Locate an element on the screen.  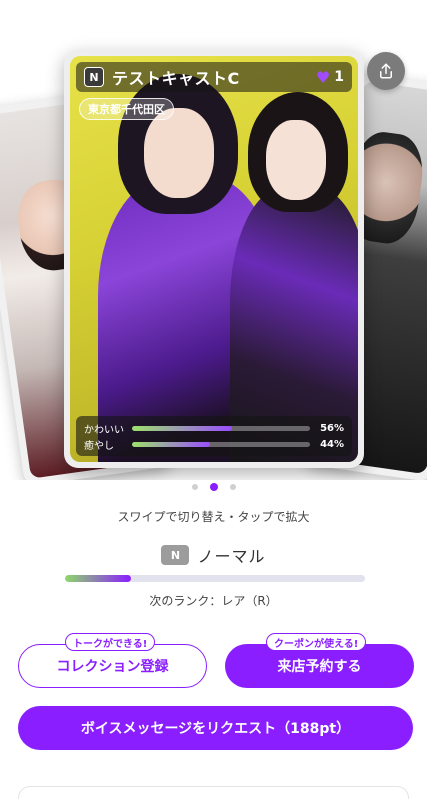
area-badge: 東京都千代田区 is located at coordinates (126, 109).